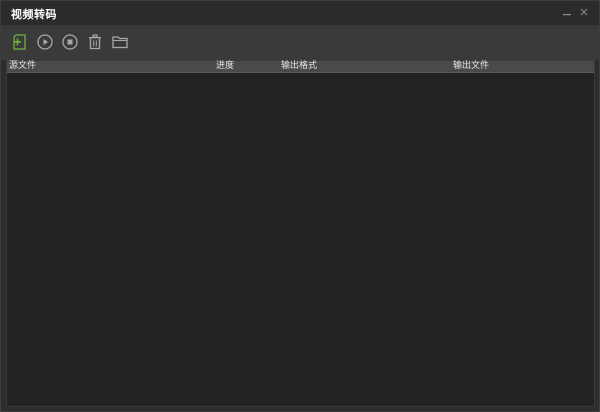 The image size is (600, 412). Describe the element at coordinates (567, 12) in the screenshot. I see `minimize-button` at that location.